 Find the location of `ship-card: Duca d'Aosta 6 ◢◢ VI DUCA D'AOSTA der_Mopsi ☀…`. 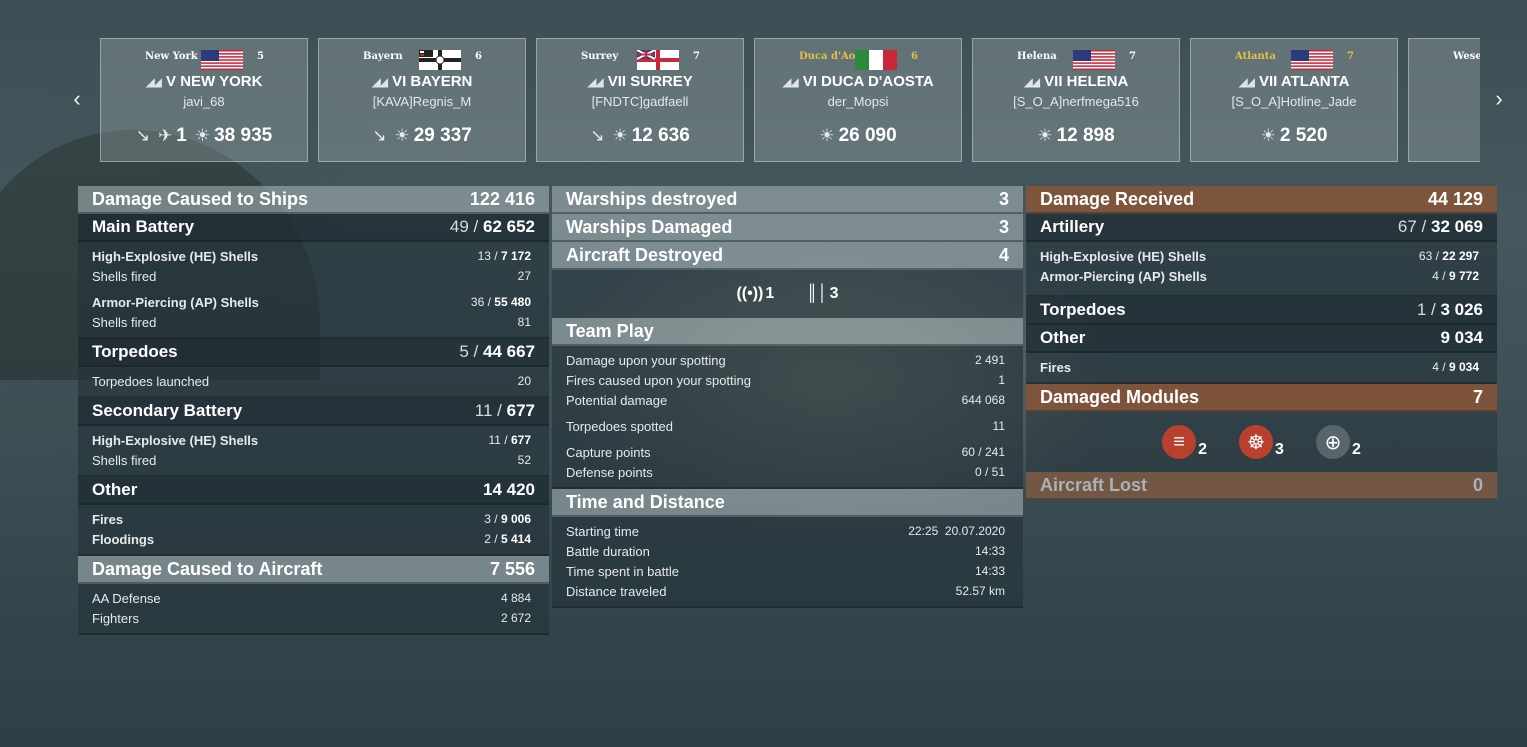

ship-card: Duca d'Aosta 6 ◢◢ VI DUCA D'AOSTA der_Mopsi ☀… is located at coordinates (858, 100).